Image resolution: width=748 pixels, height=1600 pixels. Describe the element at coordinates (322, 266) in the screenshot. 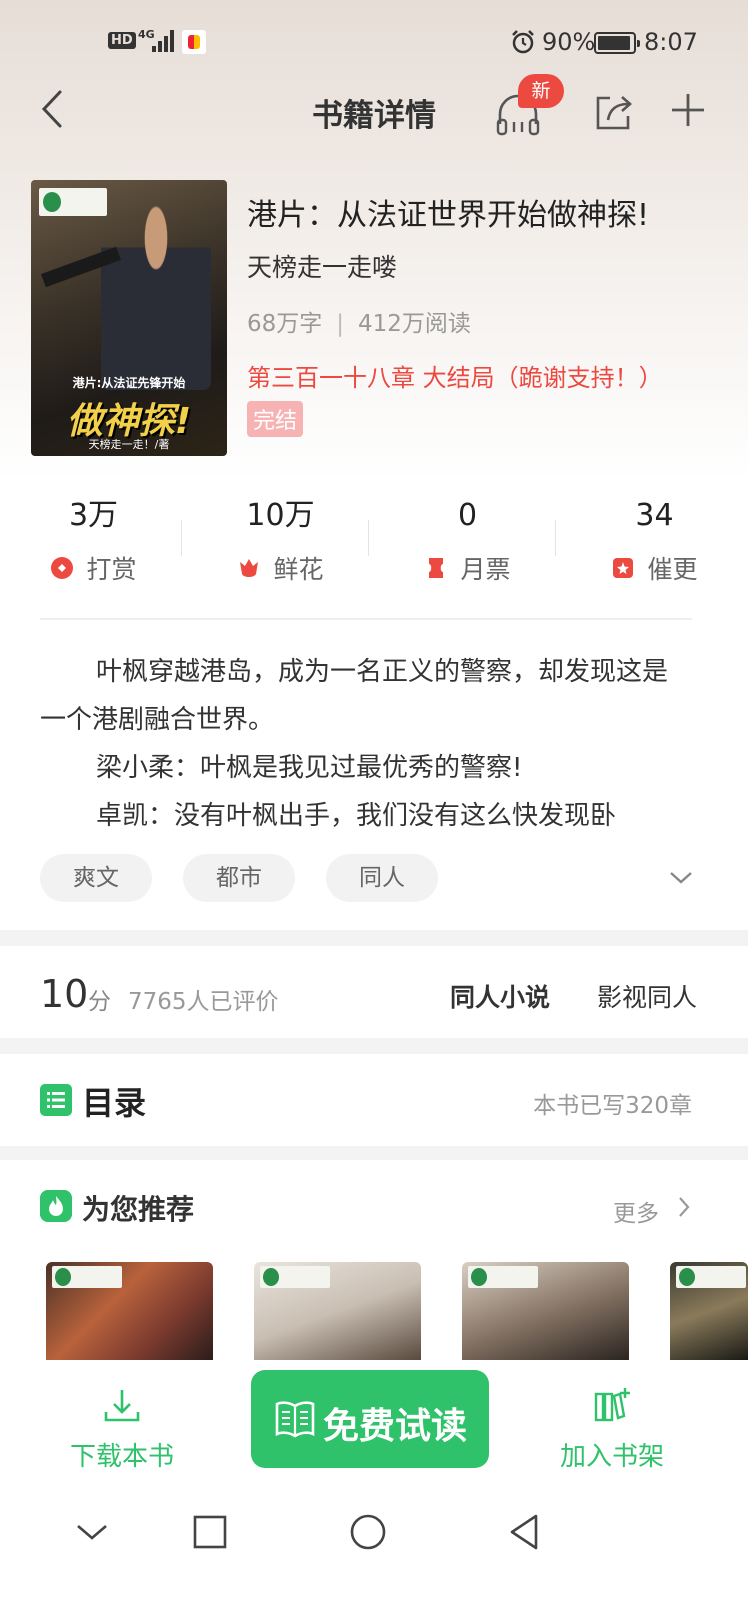

I see `book-author: 天榜走一走喽` at that location.